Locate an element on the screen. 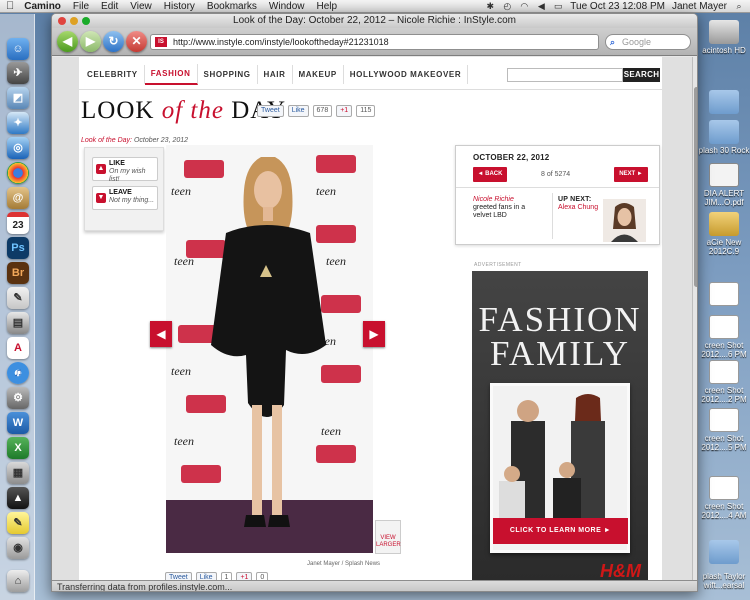 This screenshot has height=600, width=750. battery-icon: ▭ is located at coordinates (558, 6).